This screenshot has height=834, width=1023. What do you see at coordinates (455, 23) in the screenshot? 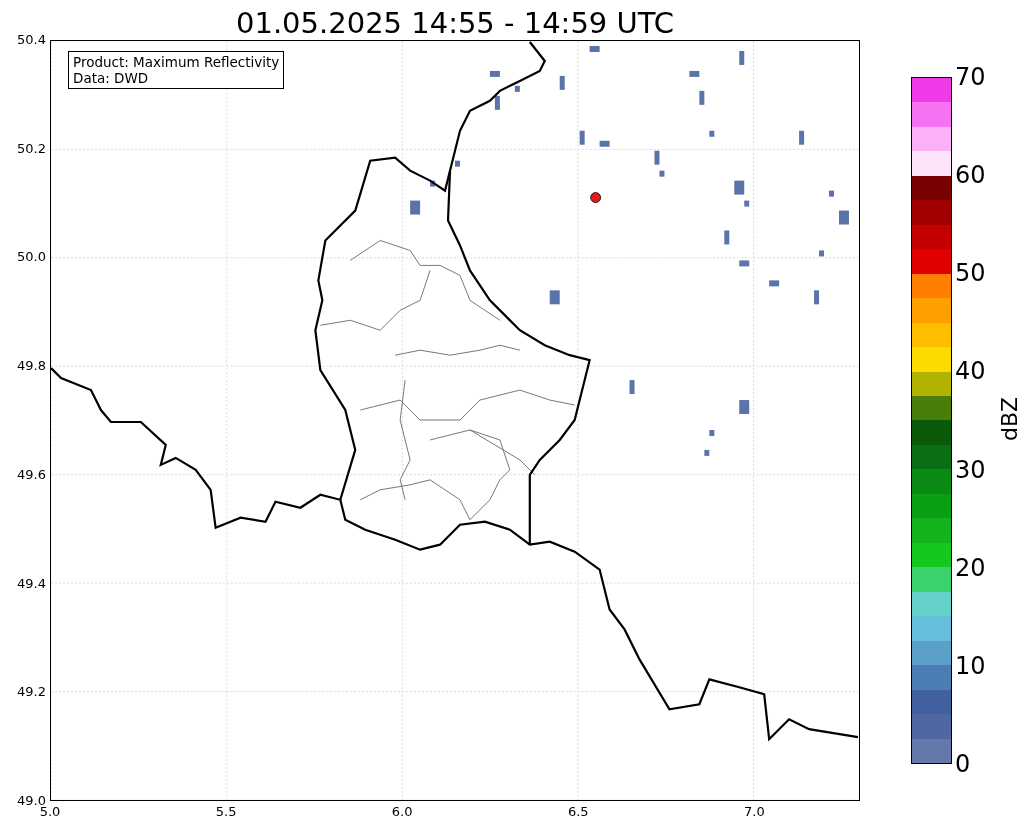
I see `chart-title: 01.05.2025 14:55 - 14:59 UTC` at bounding box center [455, 23].